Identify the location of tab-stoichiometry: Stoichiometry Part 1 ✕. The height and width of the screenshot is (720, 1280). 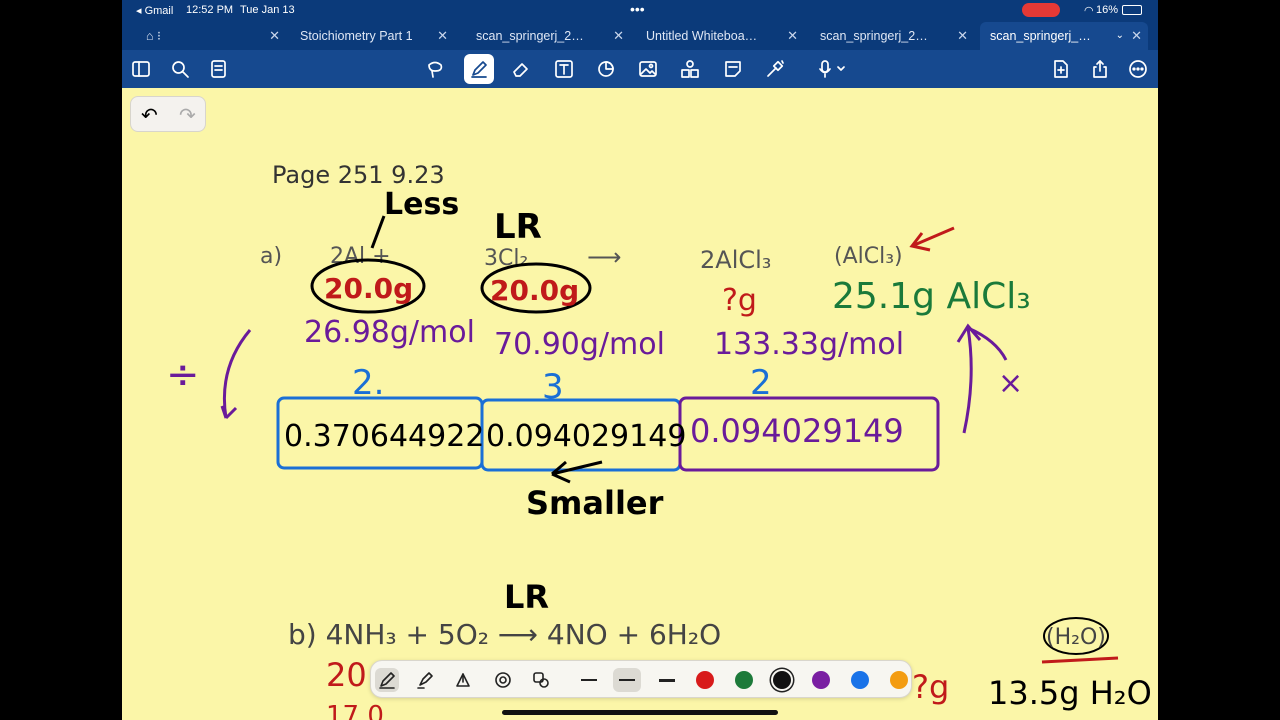
(372, 36).